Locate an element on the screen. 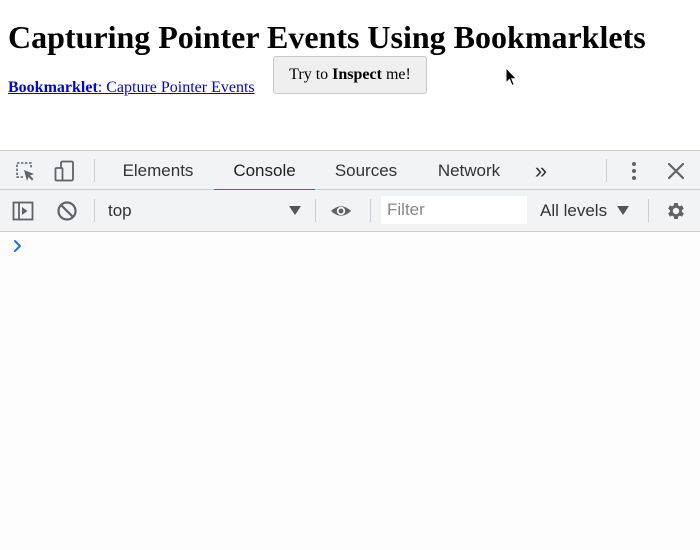 Image resolution: width=700 pixels, height=550 pixels. context-dropdown-arrow-icon is located at coordinates (295, 210).